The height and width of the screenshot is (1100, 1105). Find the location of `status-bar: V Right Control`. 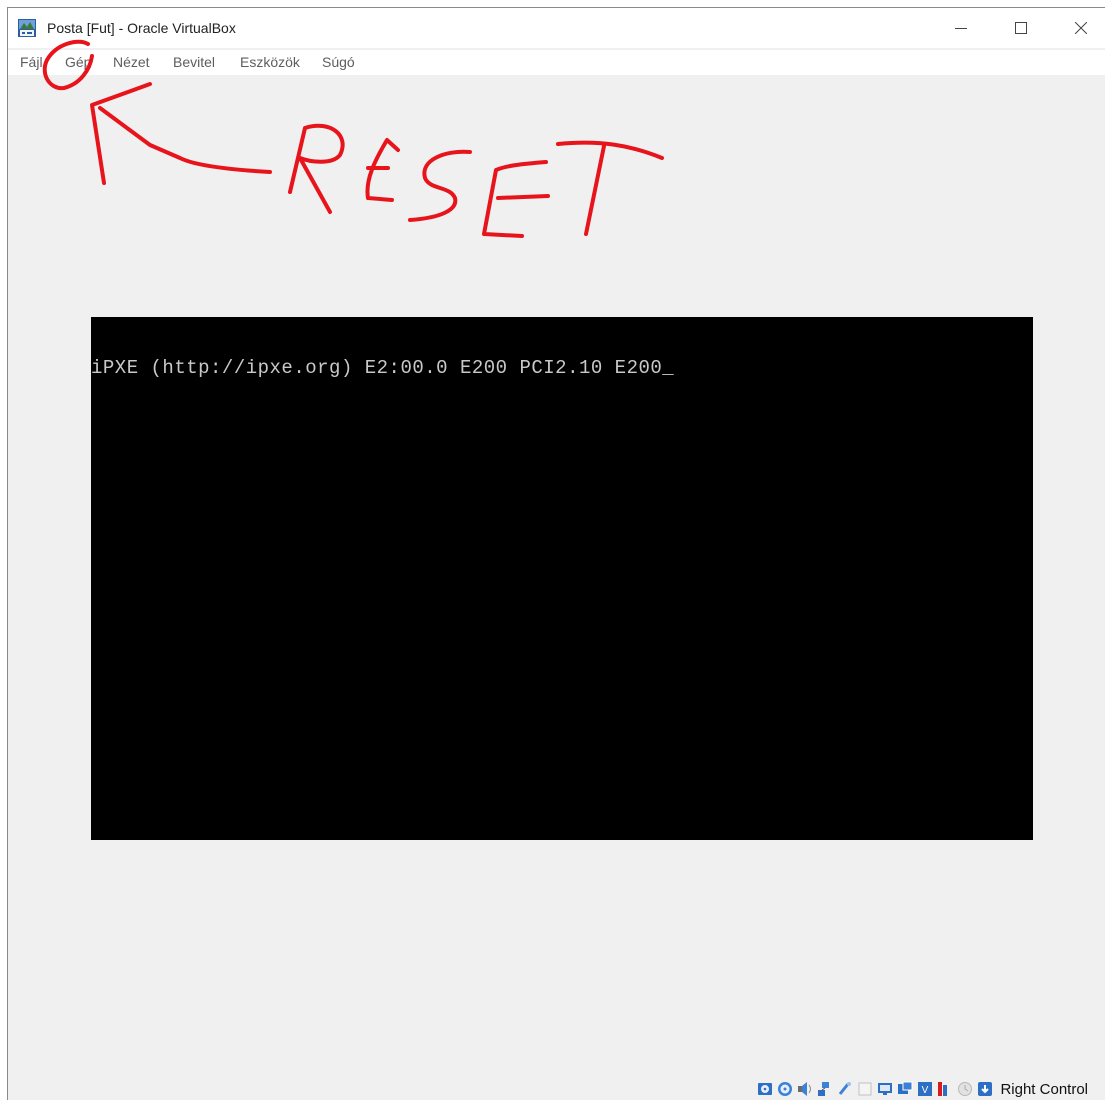

status-bar: V Right Control is located at coordinates (922, 1089).